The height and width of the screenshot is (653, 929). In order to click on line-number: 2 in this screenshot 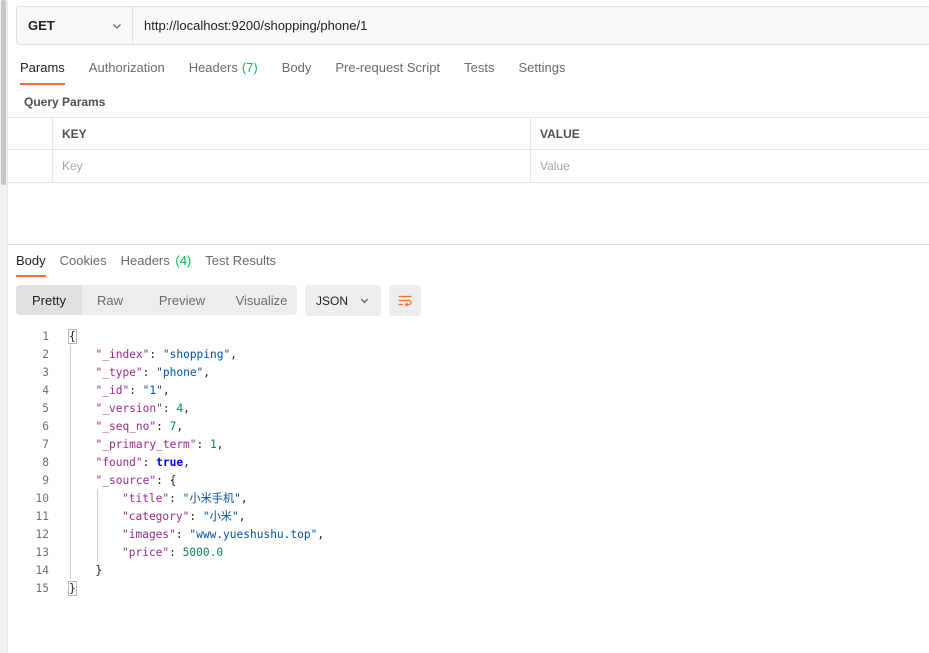, I will do `click(45, 354)`.